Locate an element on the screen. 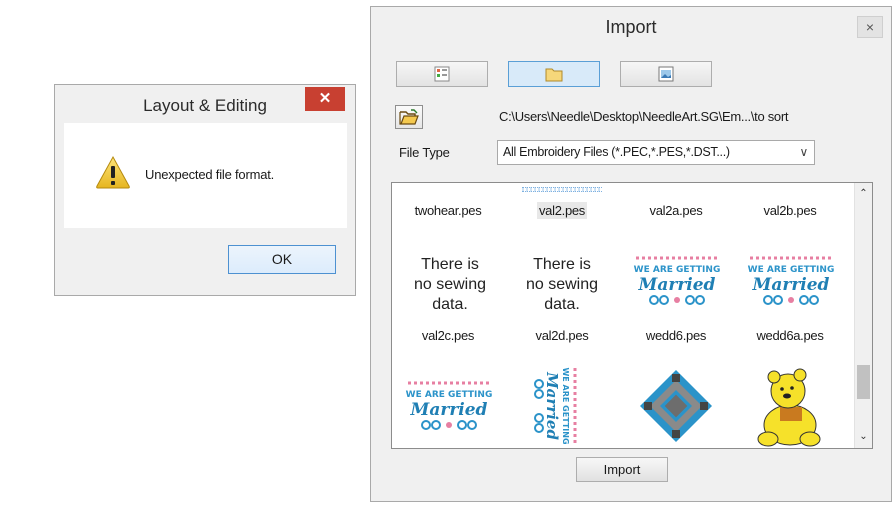 This screenshot has height=528, width=894. list-view-icon is located at coordinates (442, 74).